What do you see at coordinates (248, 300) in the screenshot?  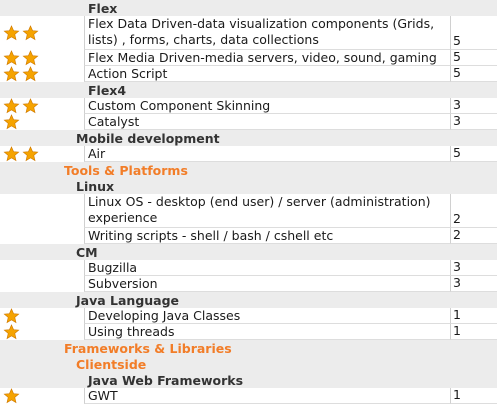 I see `category-header: Java Language` at bounding box center [248, 300].